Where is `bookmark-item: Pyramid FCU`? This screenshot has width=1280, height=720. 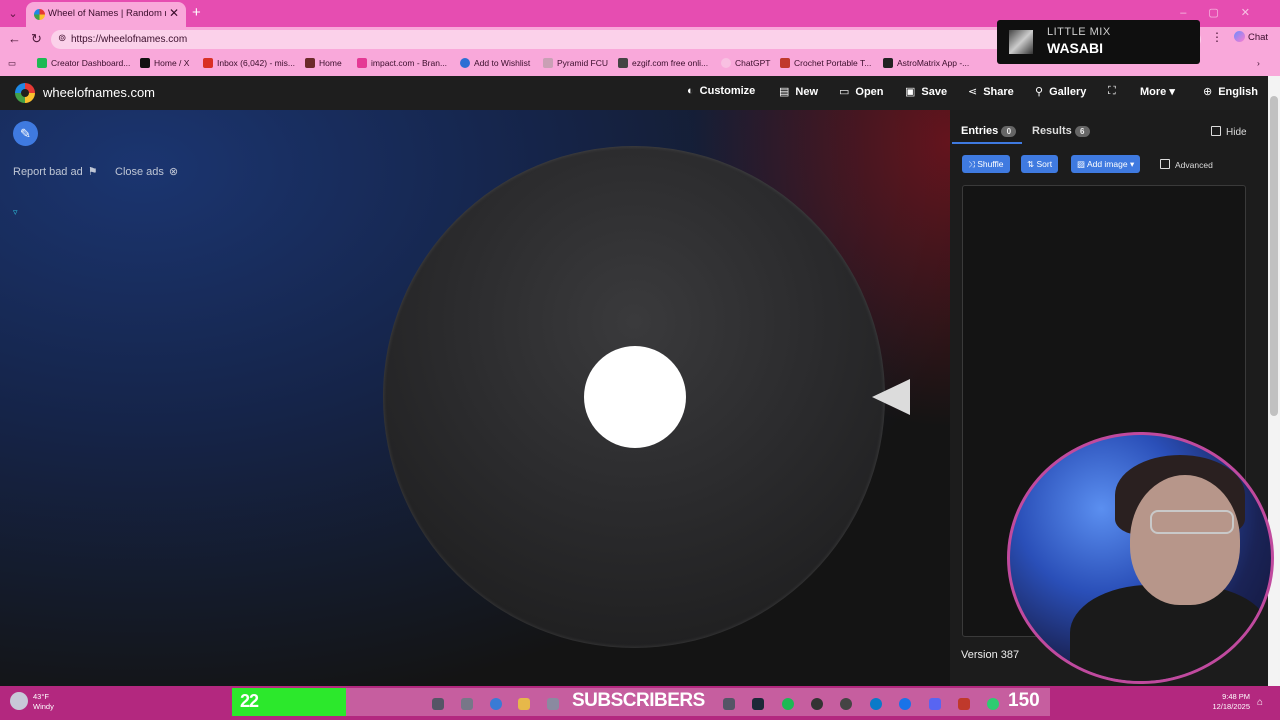
bookmark-item: Pyramid FCU is located at coordinates (575, 63).